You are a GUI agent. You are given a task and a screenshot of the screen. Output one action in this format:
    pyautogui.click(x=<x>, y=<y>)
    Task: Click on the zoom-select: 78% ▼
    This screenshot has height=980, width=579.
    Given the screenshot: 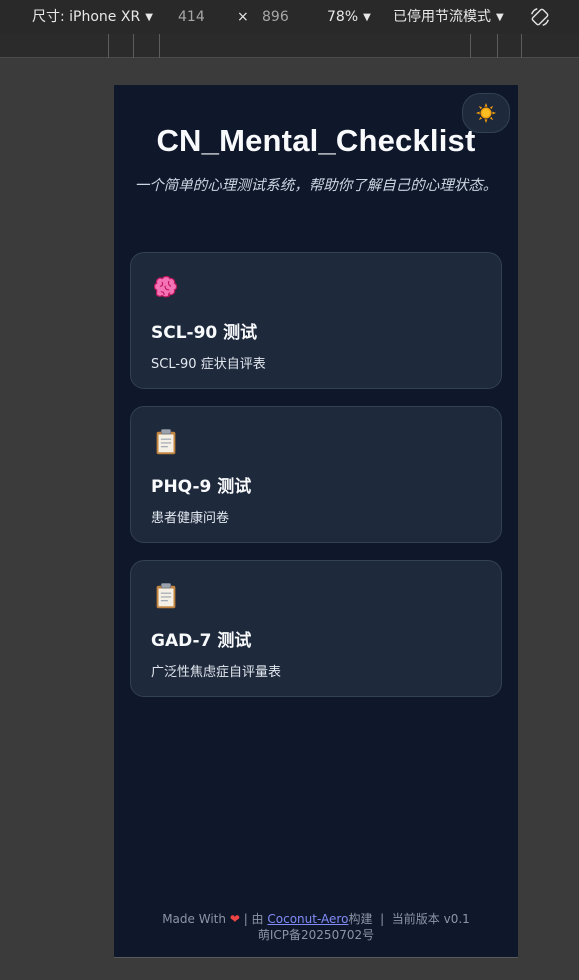 What is the action you would take?
    pyautogui.click(x=349, y=18)
    